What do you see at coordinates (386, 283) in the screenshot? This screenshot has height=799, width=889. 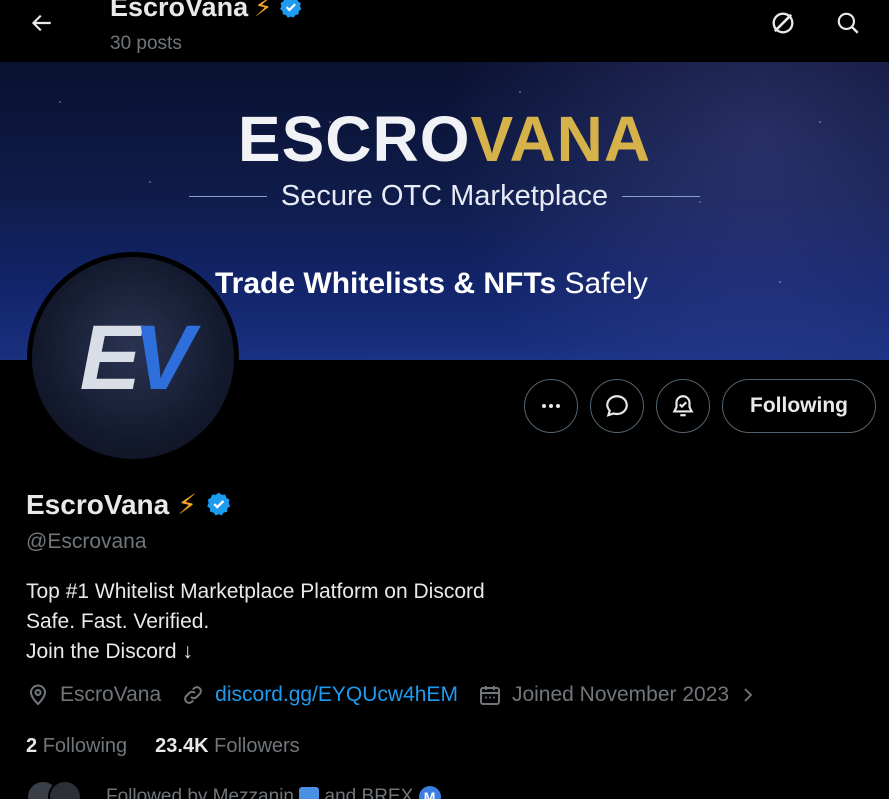 I see `banner-tagline-bold: Trade Whitelists & NFTs` at bounding box center [386, 283].